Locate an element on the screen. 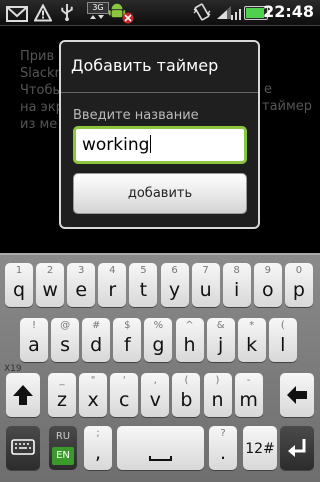 This screenshot has width=320, height=482. key-a: ! a is located at coordinates (34, 340).